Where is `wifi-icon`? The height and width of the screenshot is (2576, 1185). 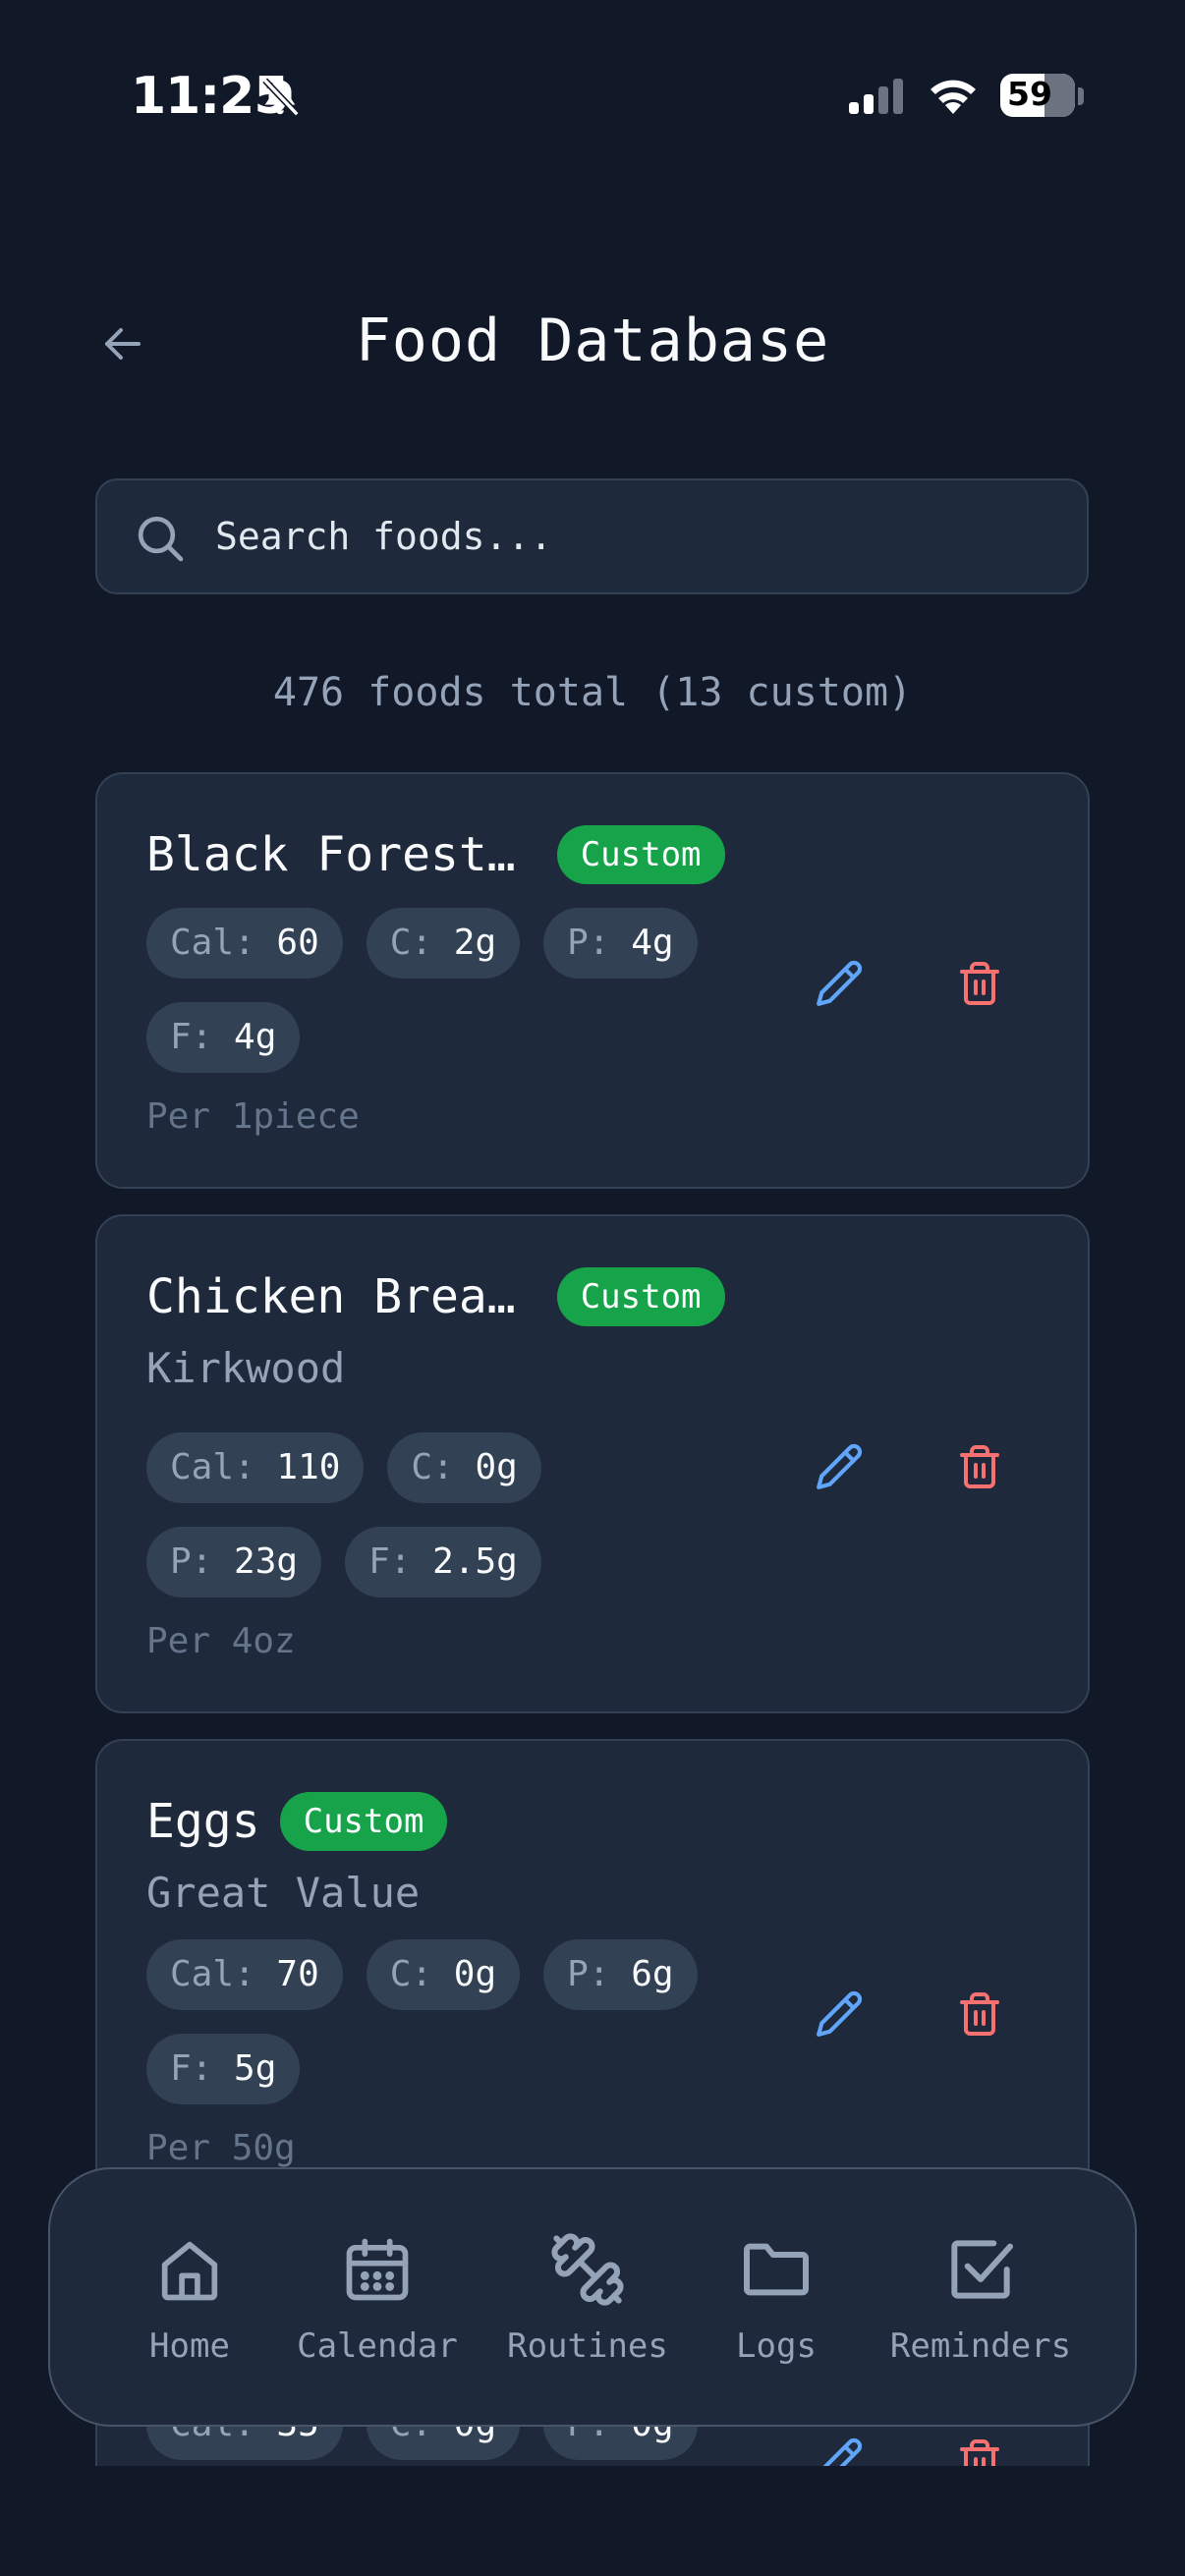 wifi-icon is located at coordinates (954, 97).